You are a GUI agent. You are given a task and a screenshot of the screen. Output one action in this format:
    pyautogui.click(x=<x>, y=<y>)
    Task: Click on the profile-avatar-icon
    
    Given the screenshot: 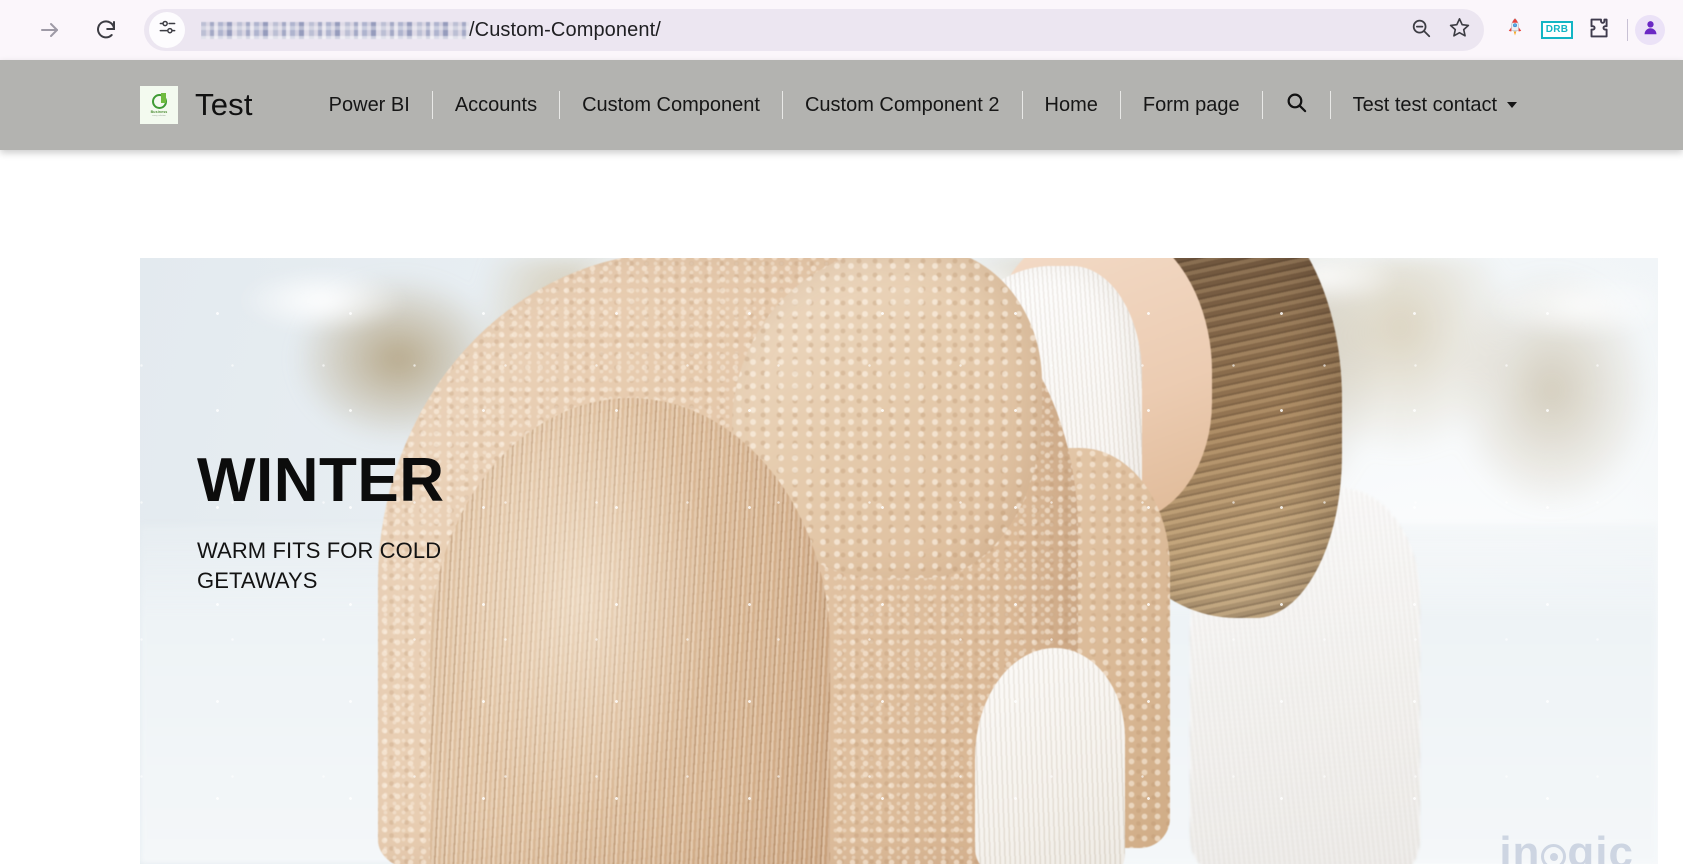 What is the action you would take?
    pyautogui.click(x=1650, y=30)
    